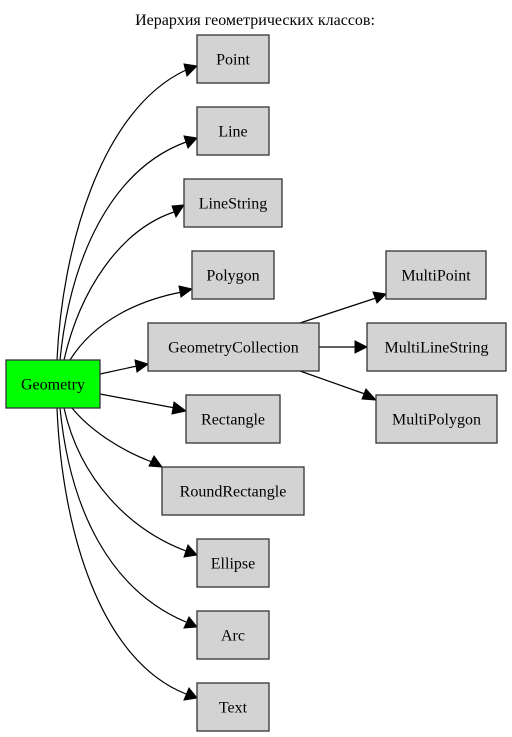 Image resolution: width=512 pixels, height=737 pixels. I want to click on edge-geometry-to-roundrectangle, so click(112, 435).